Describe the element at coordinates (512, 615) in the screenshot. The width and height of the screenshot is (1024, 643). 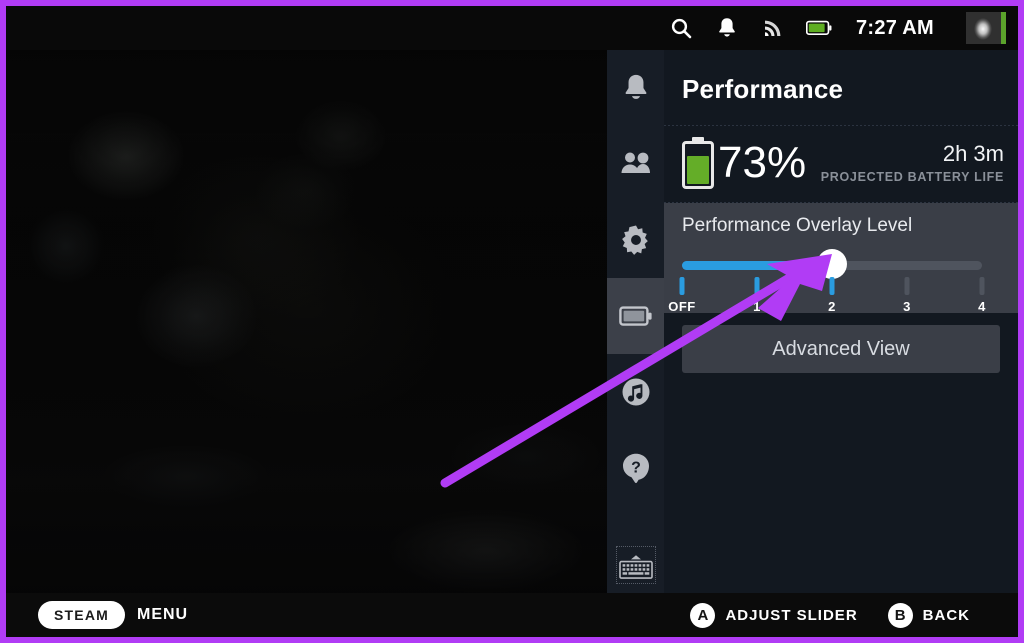
I see `bottom-bar: STEAM MENU A ADJUST SLIDER B BACK` at that location.